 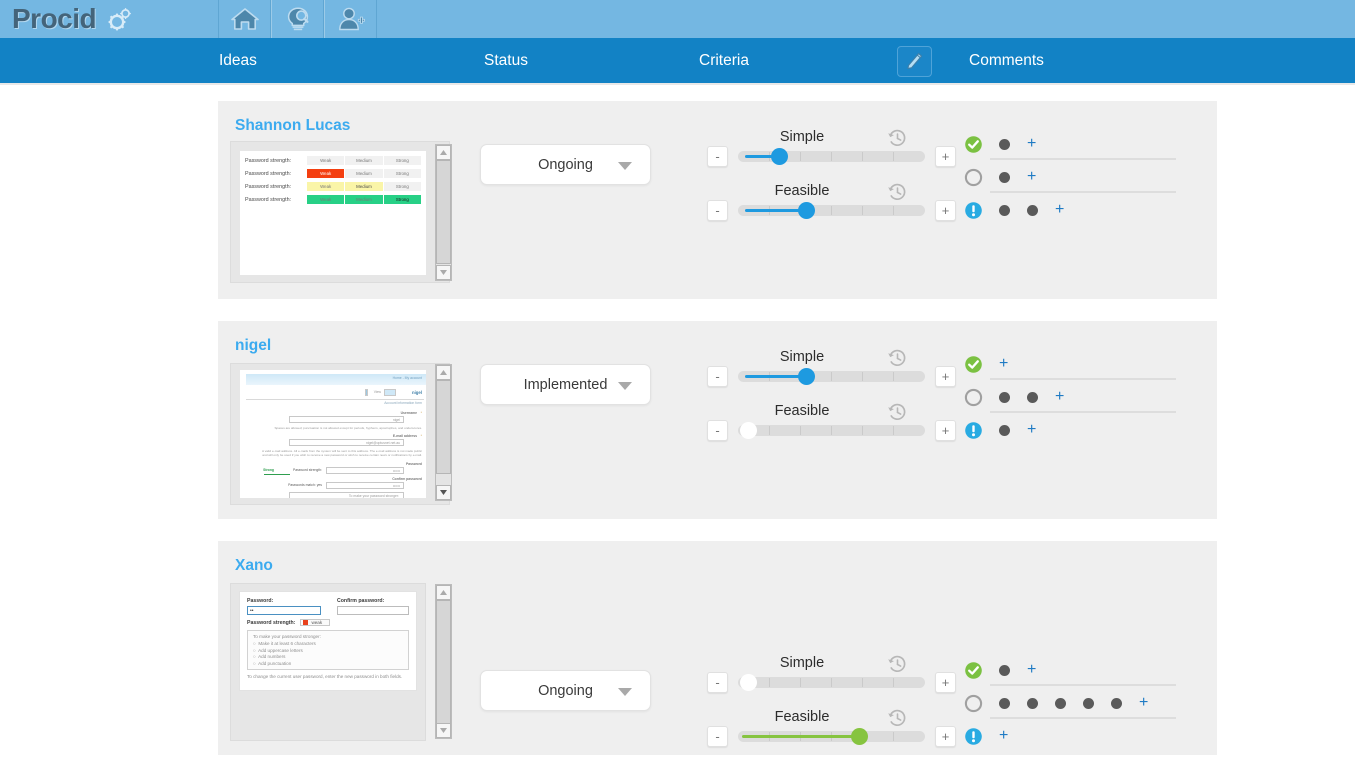 I want to click on status-dropdown: Implemented, so click(x=565, y=384).